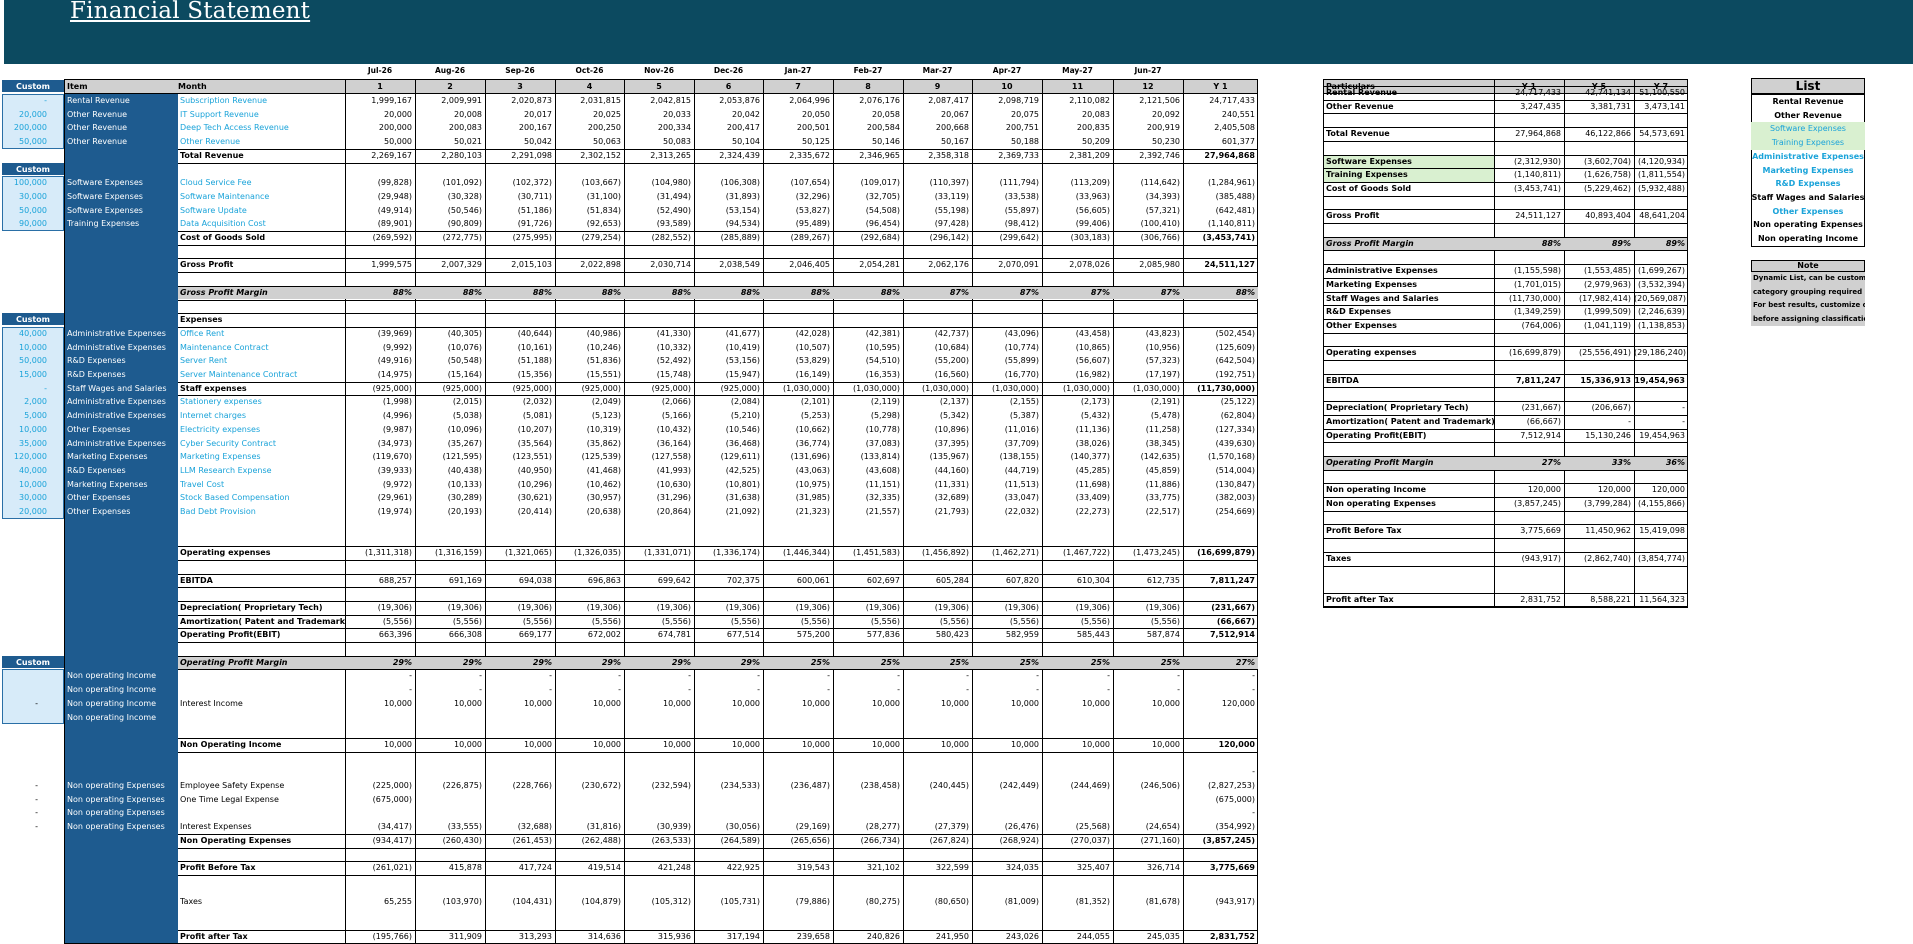 This screenshot has height=944, width=1913. What do you see at coordinates (1808, 184) in the screenshot?
I see `list-item: R&D Expenses` at bounding box center [1808, 184].